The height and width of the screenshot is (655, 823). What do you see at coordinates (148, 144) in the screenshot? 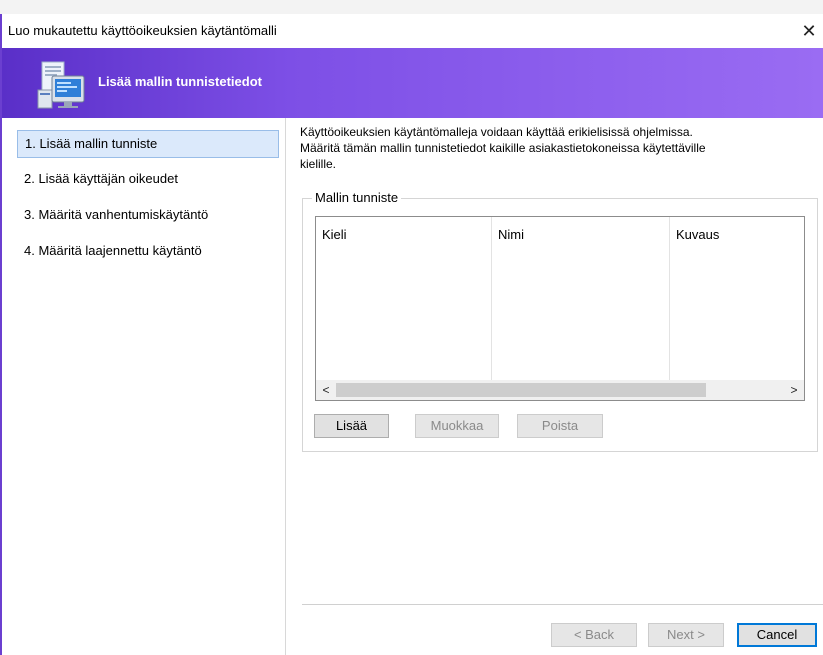
I see `step-add-template-identifier: 1. Lisää mallin tunniste` at bounding box center [148, 144].